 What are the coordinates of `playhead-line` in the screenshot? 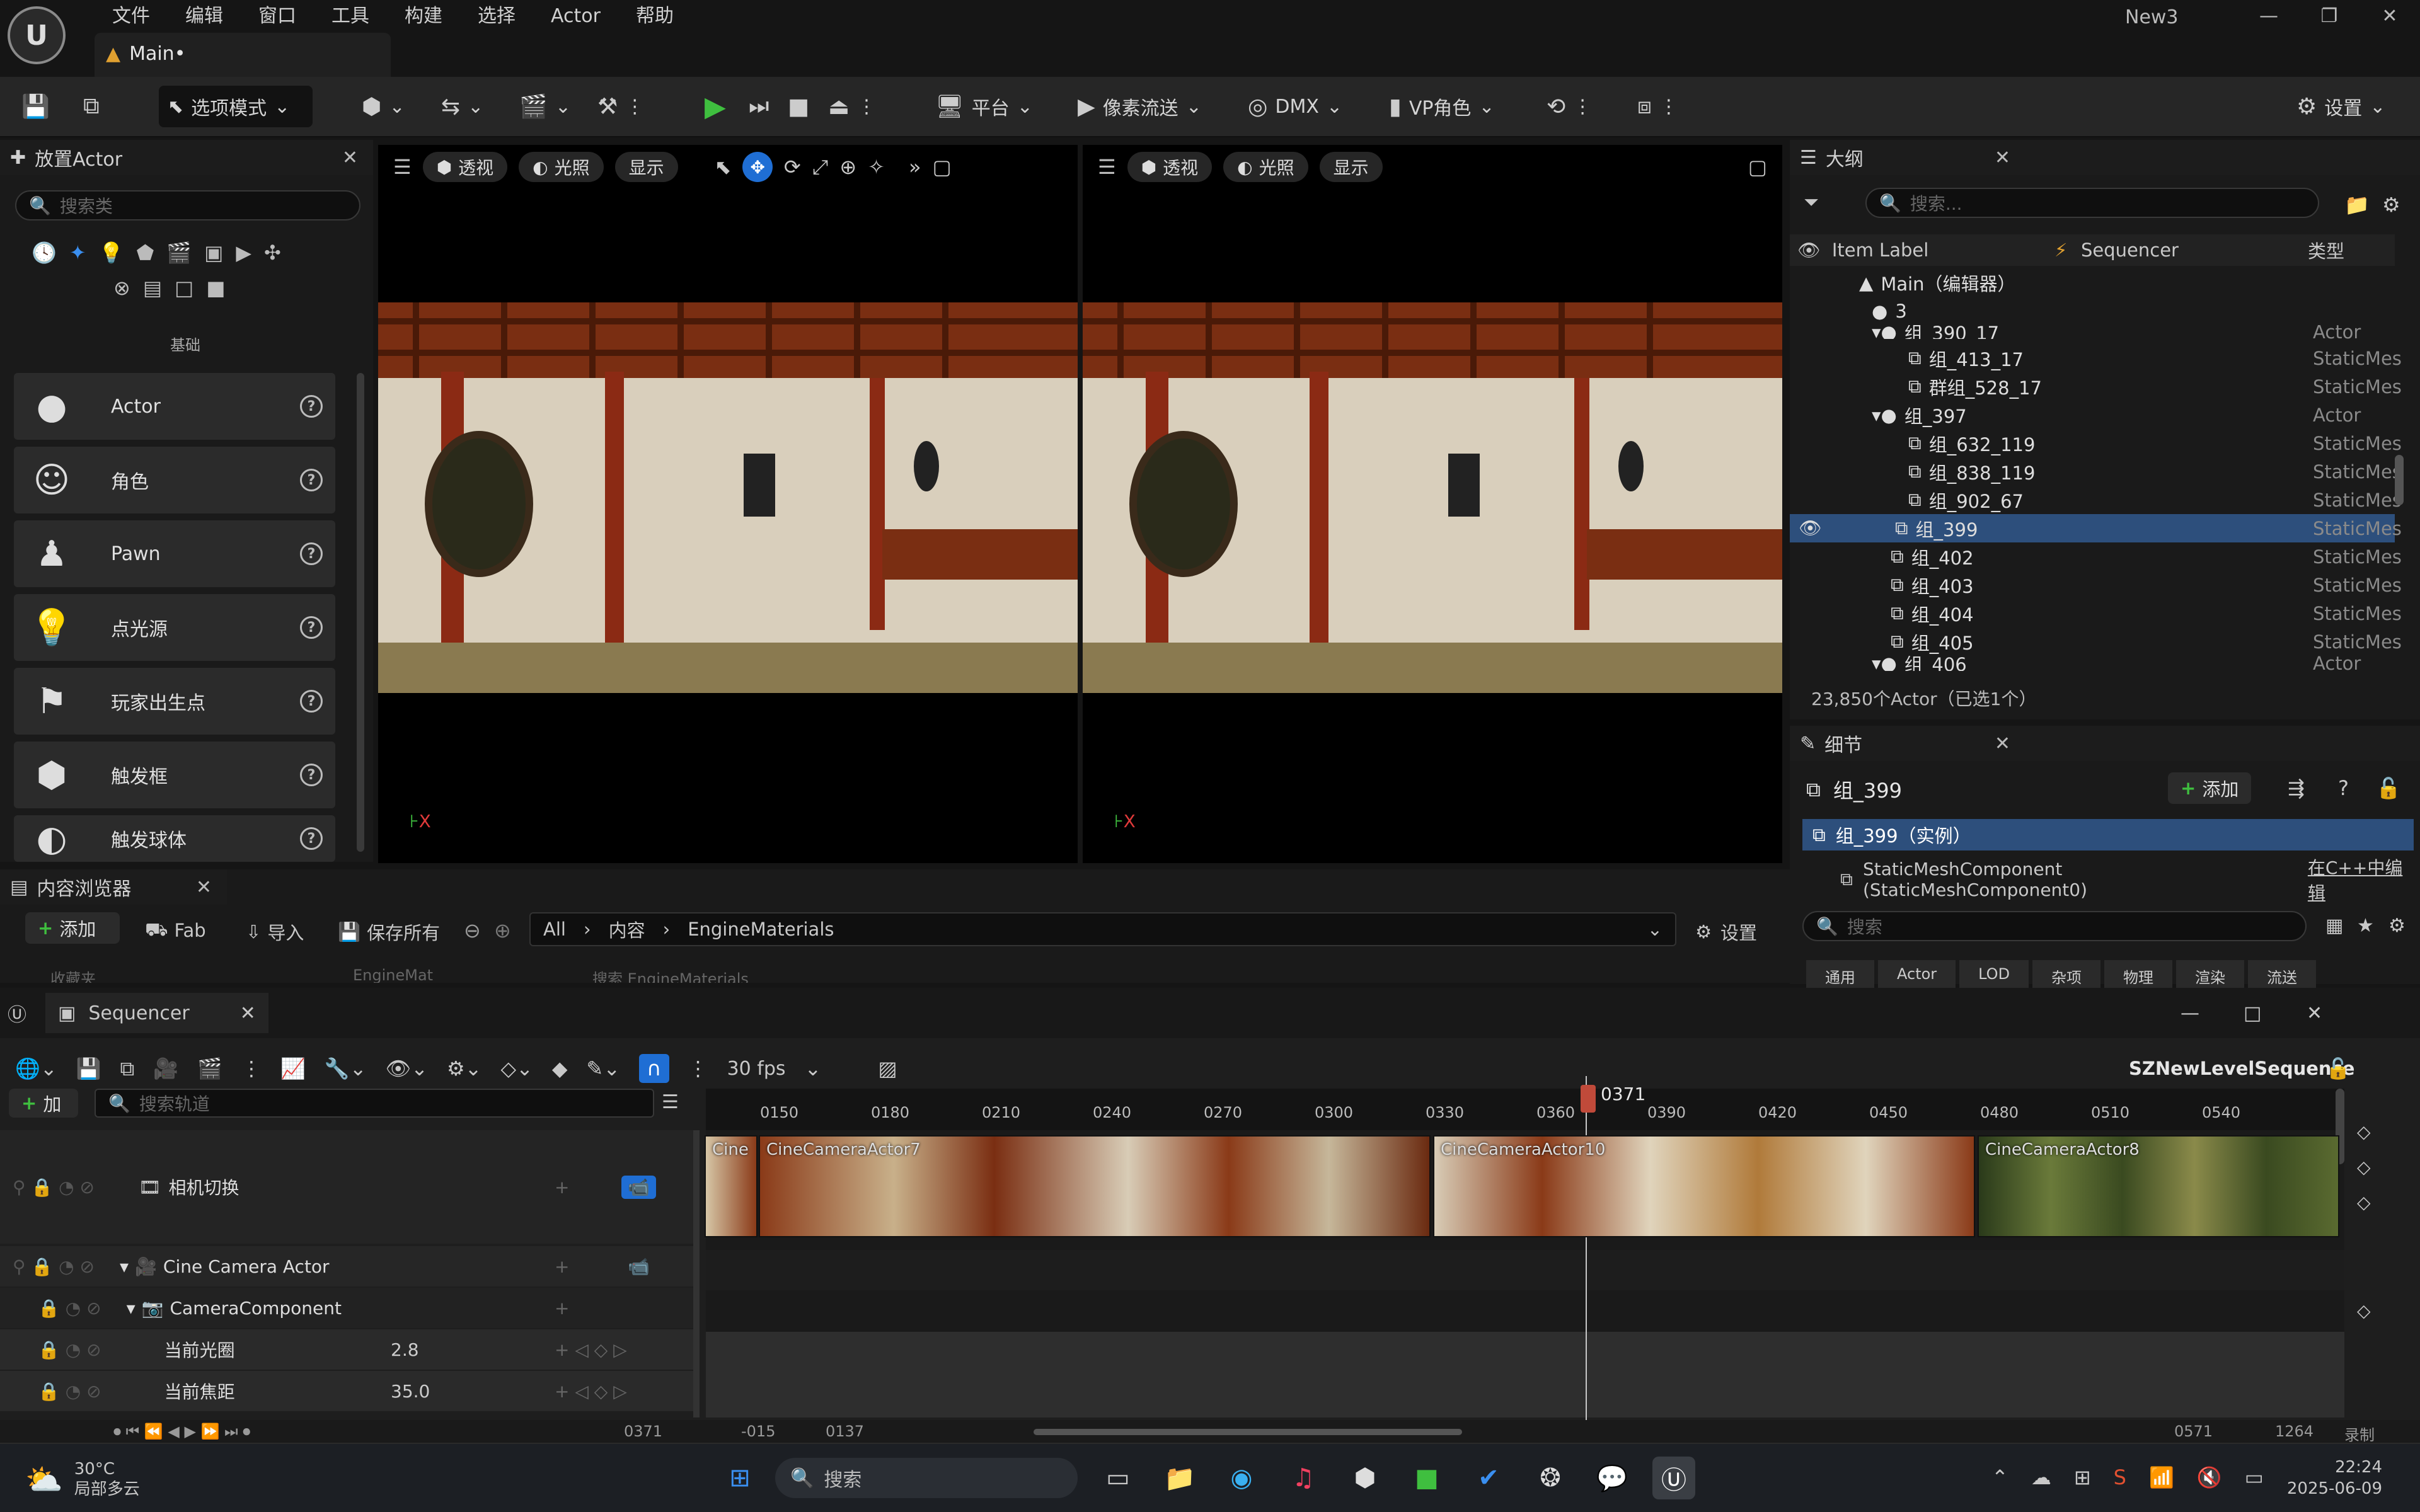 It's located at (1586, 1271).